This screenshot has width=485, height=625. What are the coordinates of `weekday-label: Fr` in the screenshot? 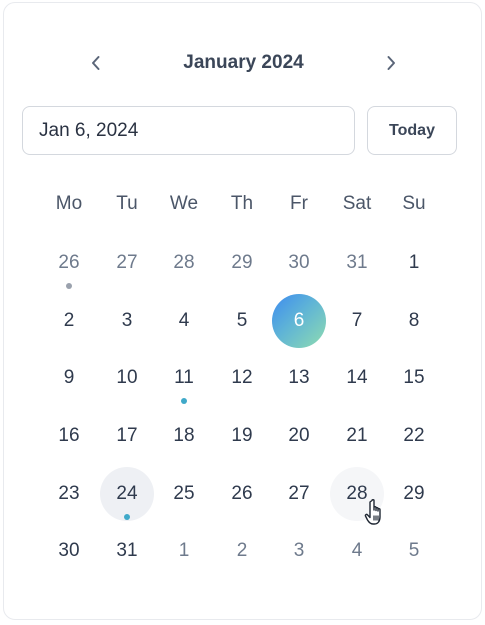 It's located at (299, 203).